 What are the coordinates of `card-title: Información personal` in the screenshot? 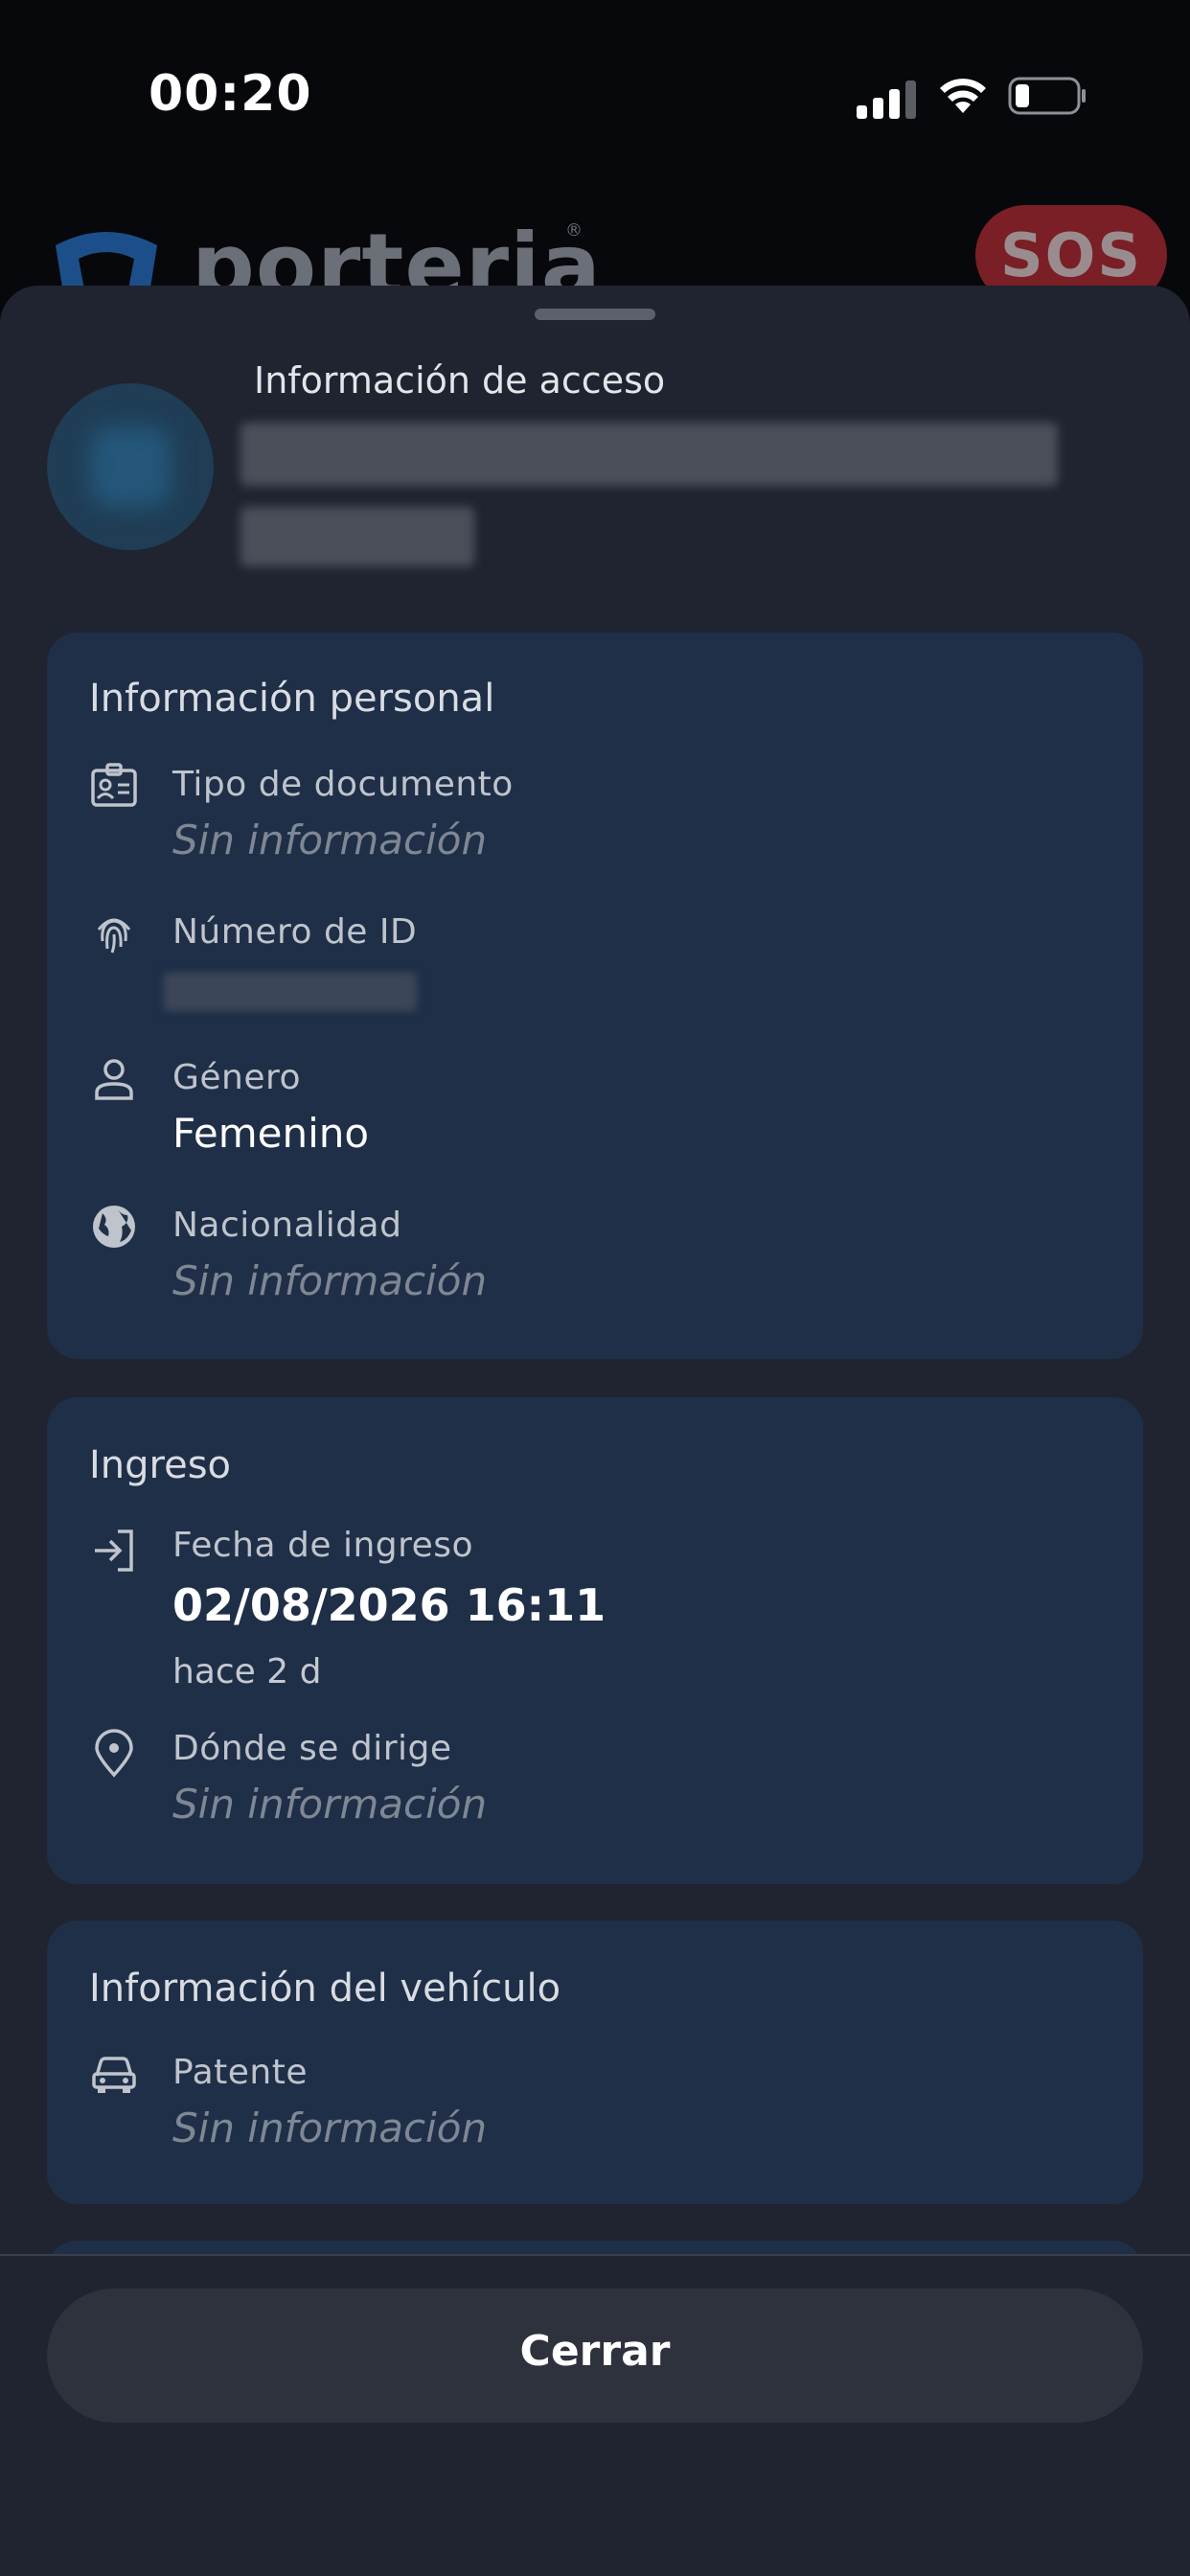 It's located at (292, 699).